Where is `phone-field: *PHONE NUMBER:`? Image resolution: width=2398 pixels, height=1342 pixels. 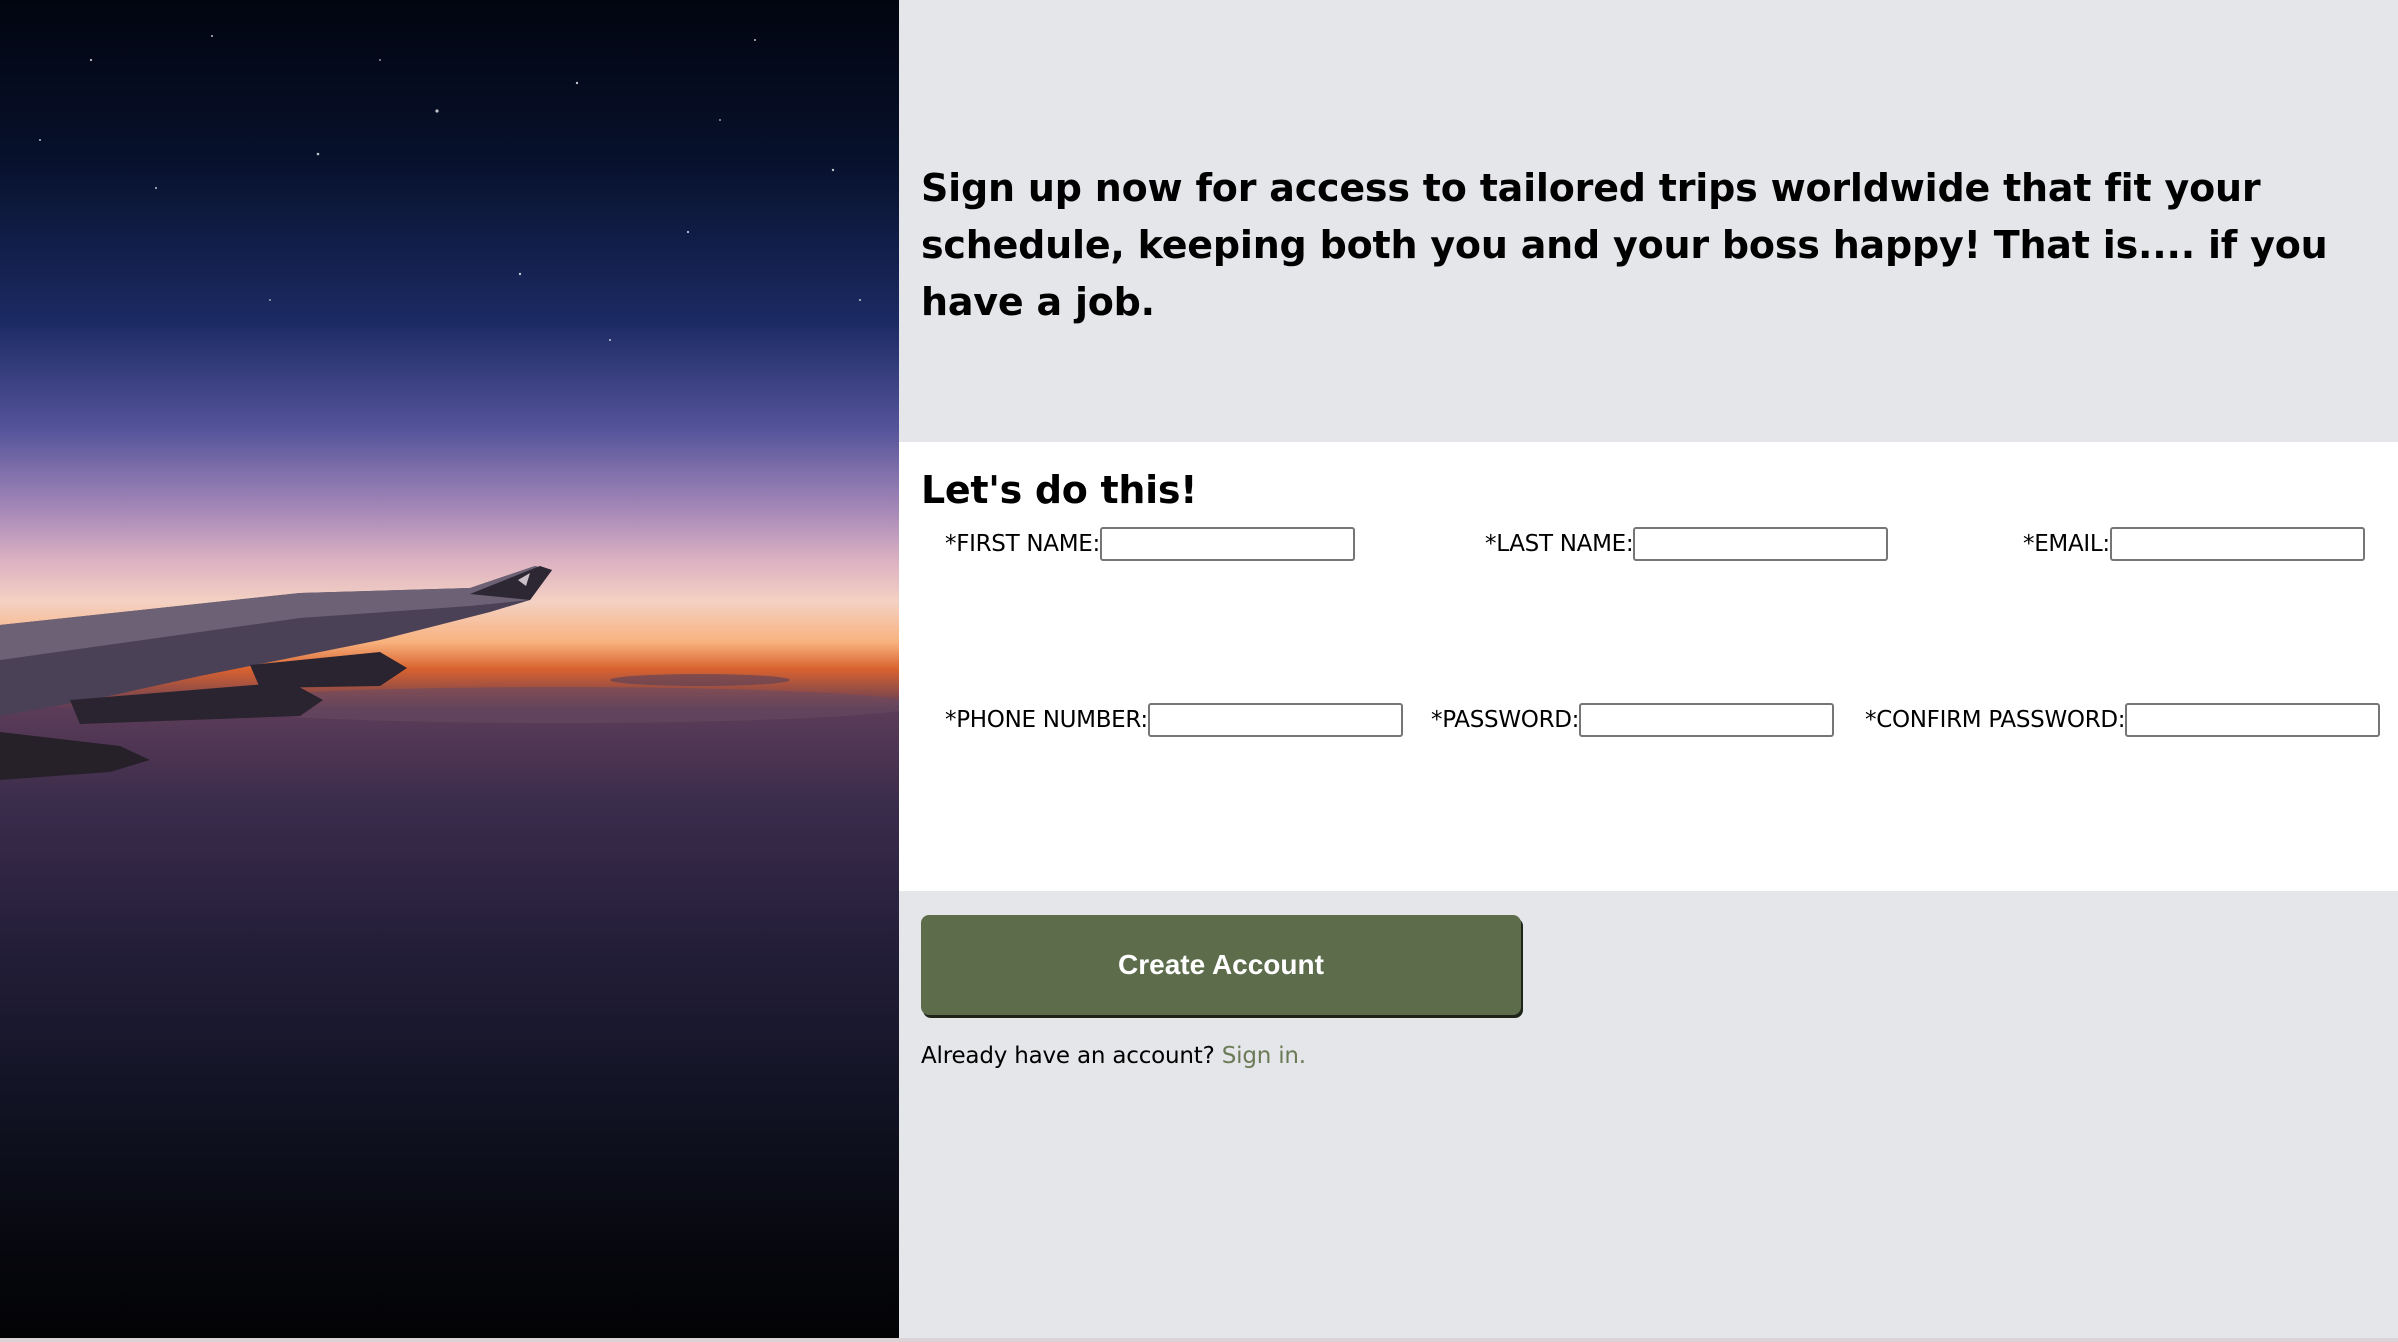
phone-field: *PHONE NUMBER: is located at coordinates (1174, 720).